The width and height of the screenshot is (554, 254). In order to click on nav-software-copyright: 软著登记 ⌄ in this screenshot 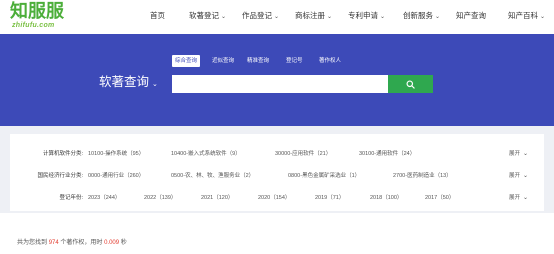, I will do `click(207, 16)`.